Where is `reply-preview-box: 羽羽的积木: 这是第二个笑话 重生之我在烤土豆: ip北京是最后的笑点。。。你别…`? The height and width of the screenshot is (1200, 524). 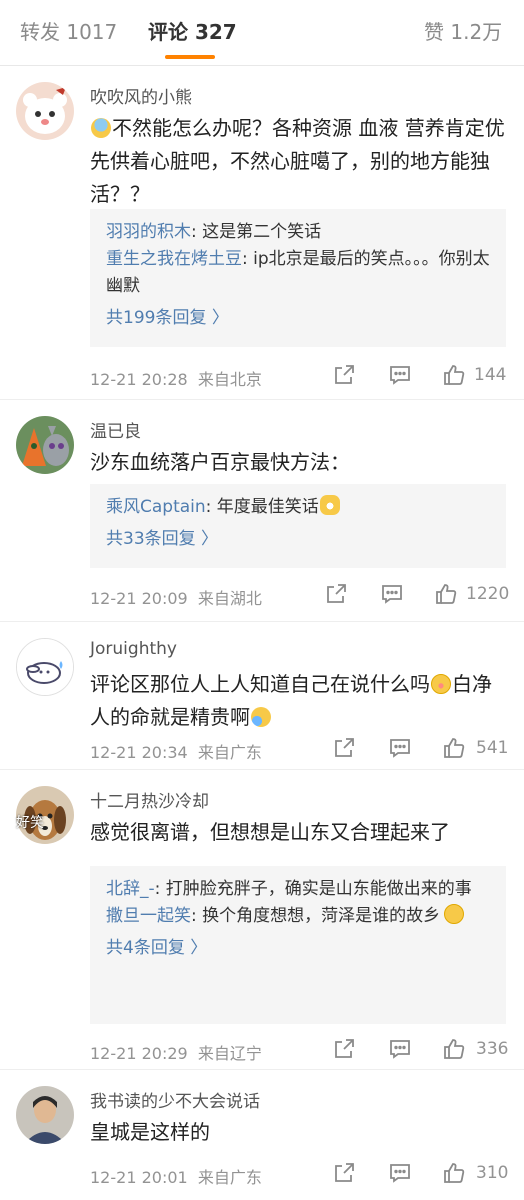 reply-preview-box: 羽羽的积木: 这是第二个笑话 重生之我在烤土豆: ip北京是最后的笑点。。。你别… is located at coordinates (298, 278).